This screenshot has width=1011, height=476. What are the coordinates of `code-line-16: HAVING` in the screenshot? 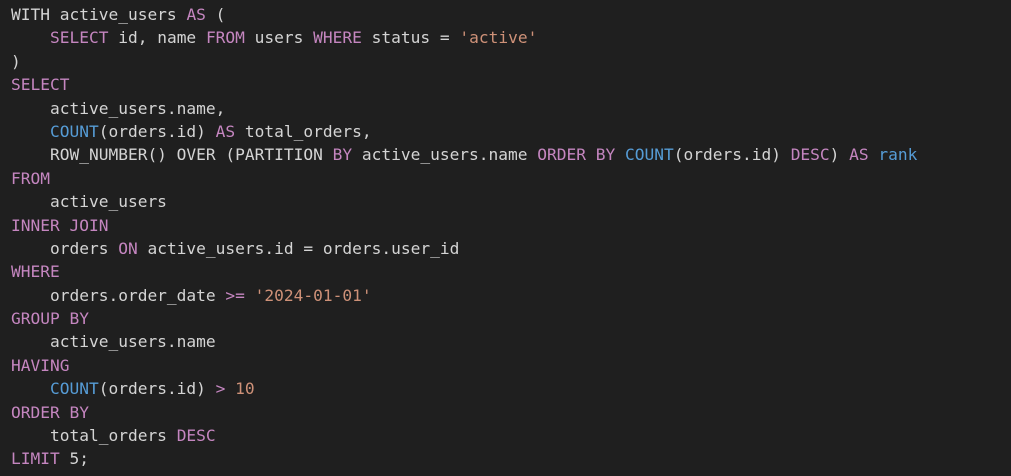 It's located at (511, 365).